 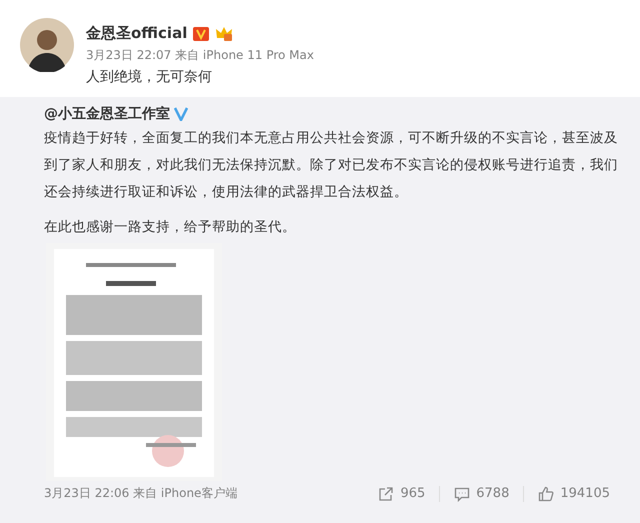 What do you see at coordinates (573, 494) in the screenshot?
I see `like-button: 194105` at bounding box center [573, 494].